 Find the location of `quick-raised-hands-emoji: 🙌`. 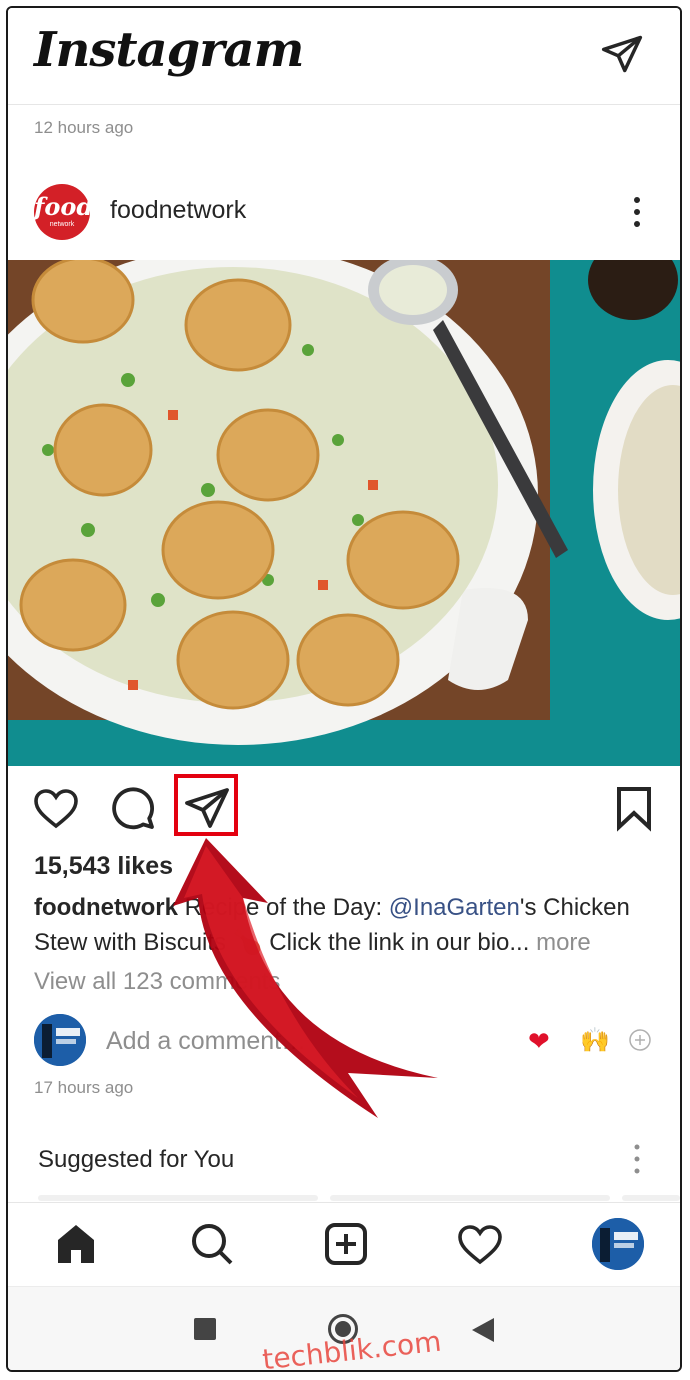

quick-raised-hands-emoji: 🙌 is located at coordinates (595, 1040).